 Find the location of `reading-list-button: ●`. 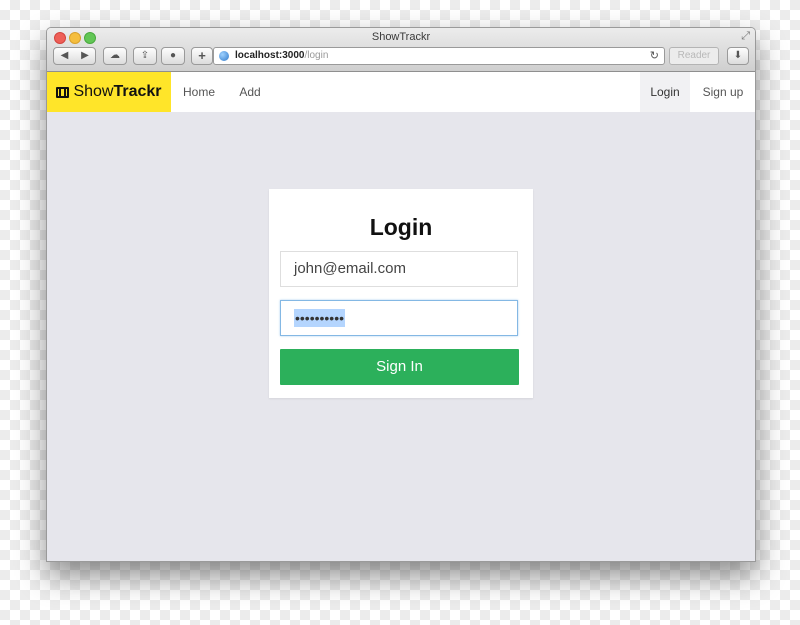

reading-list-button: ● is located at coordinates (173, 56).